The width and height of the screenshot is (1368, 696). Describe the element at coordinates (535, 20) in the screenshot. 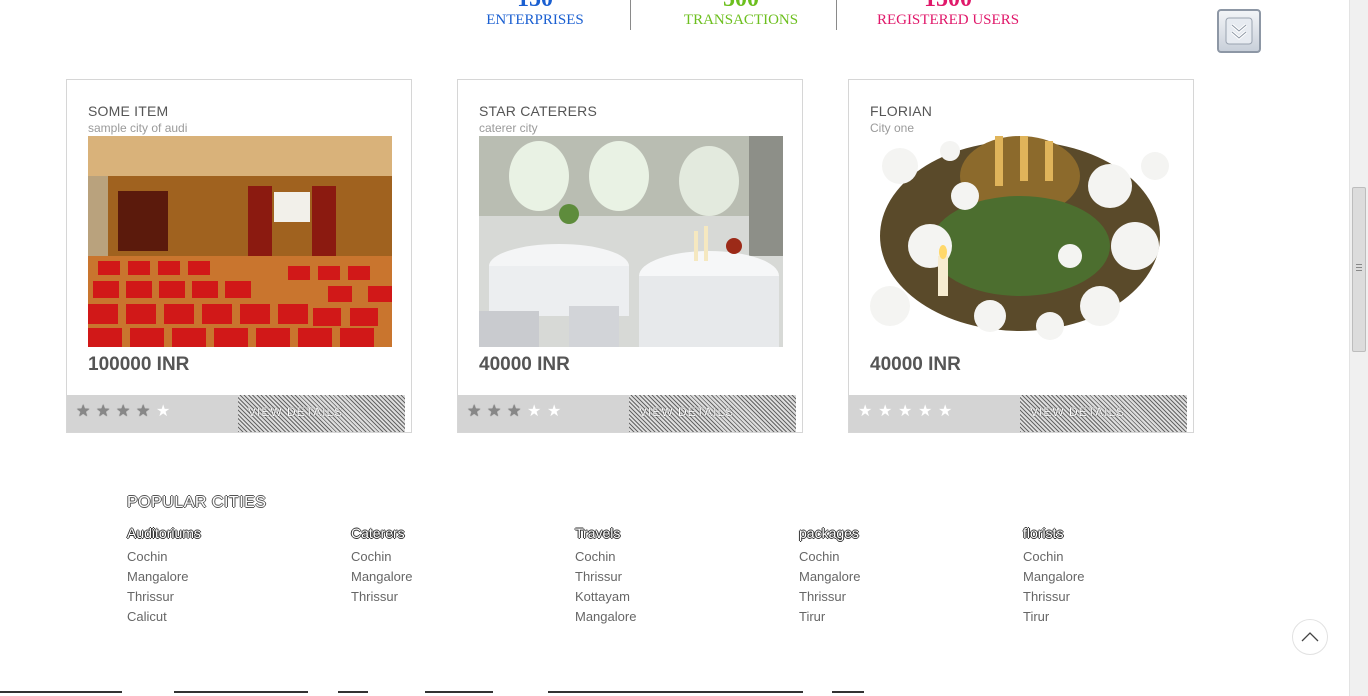

I see `stat-label: ENTERPRISES` at that location.